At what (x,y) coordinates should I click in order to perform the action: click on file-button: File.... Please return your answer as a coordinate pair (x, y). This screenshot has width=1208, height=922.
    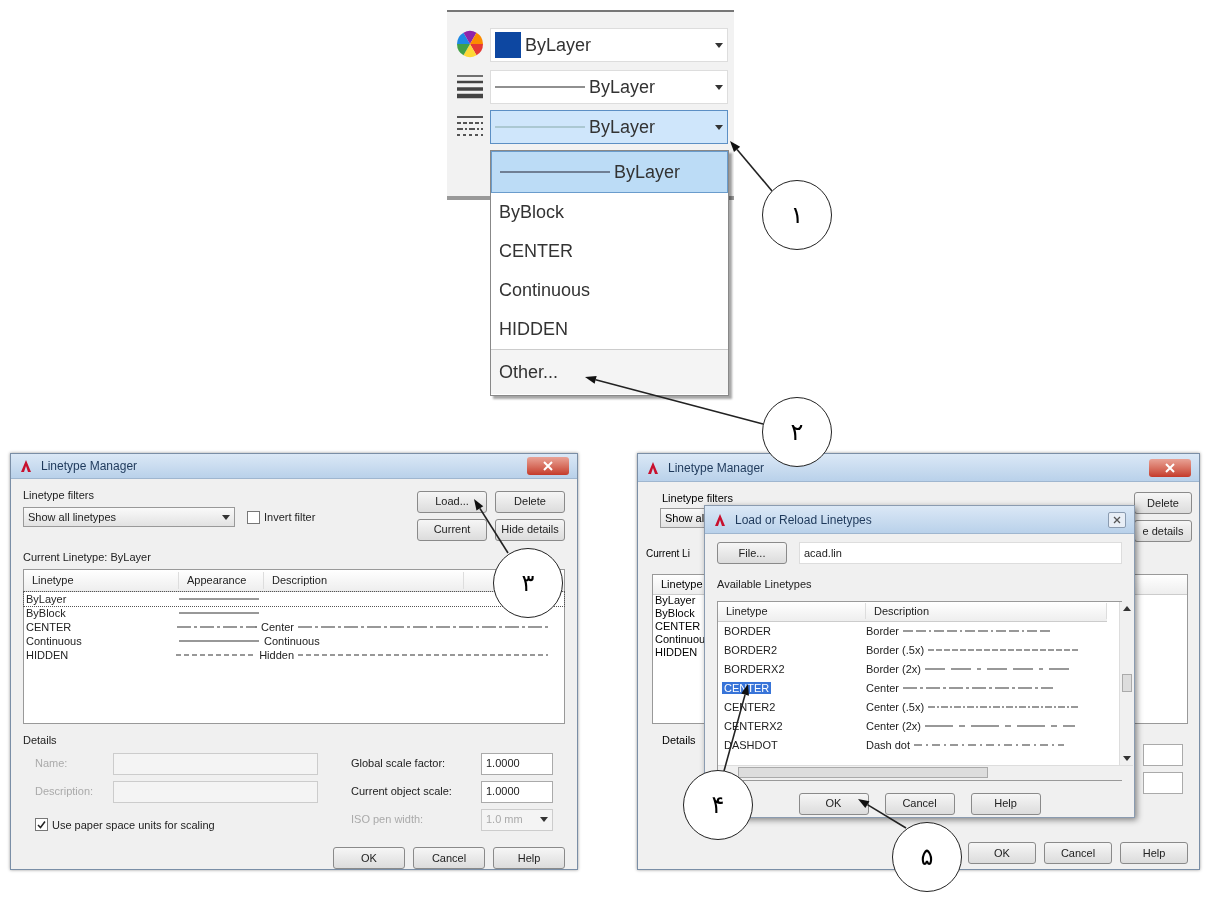
    Looking at the image, I should click on (752, 553).